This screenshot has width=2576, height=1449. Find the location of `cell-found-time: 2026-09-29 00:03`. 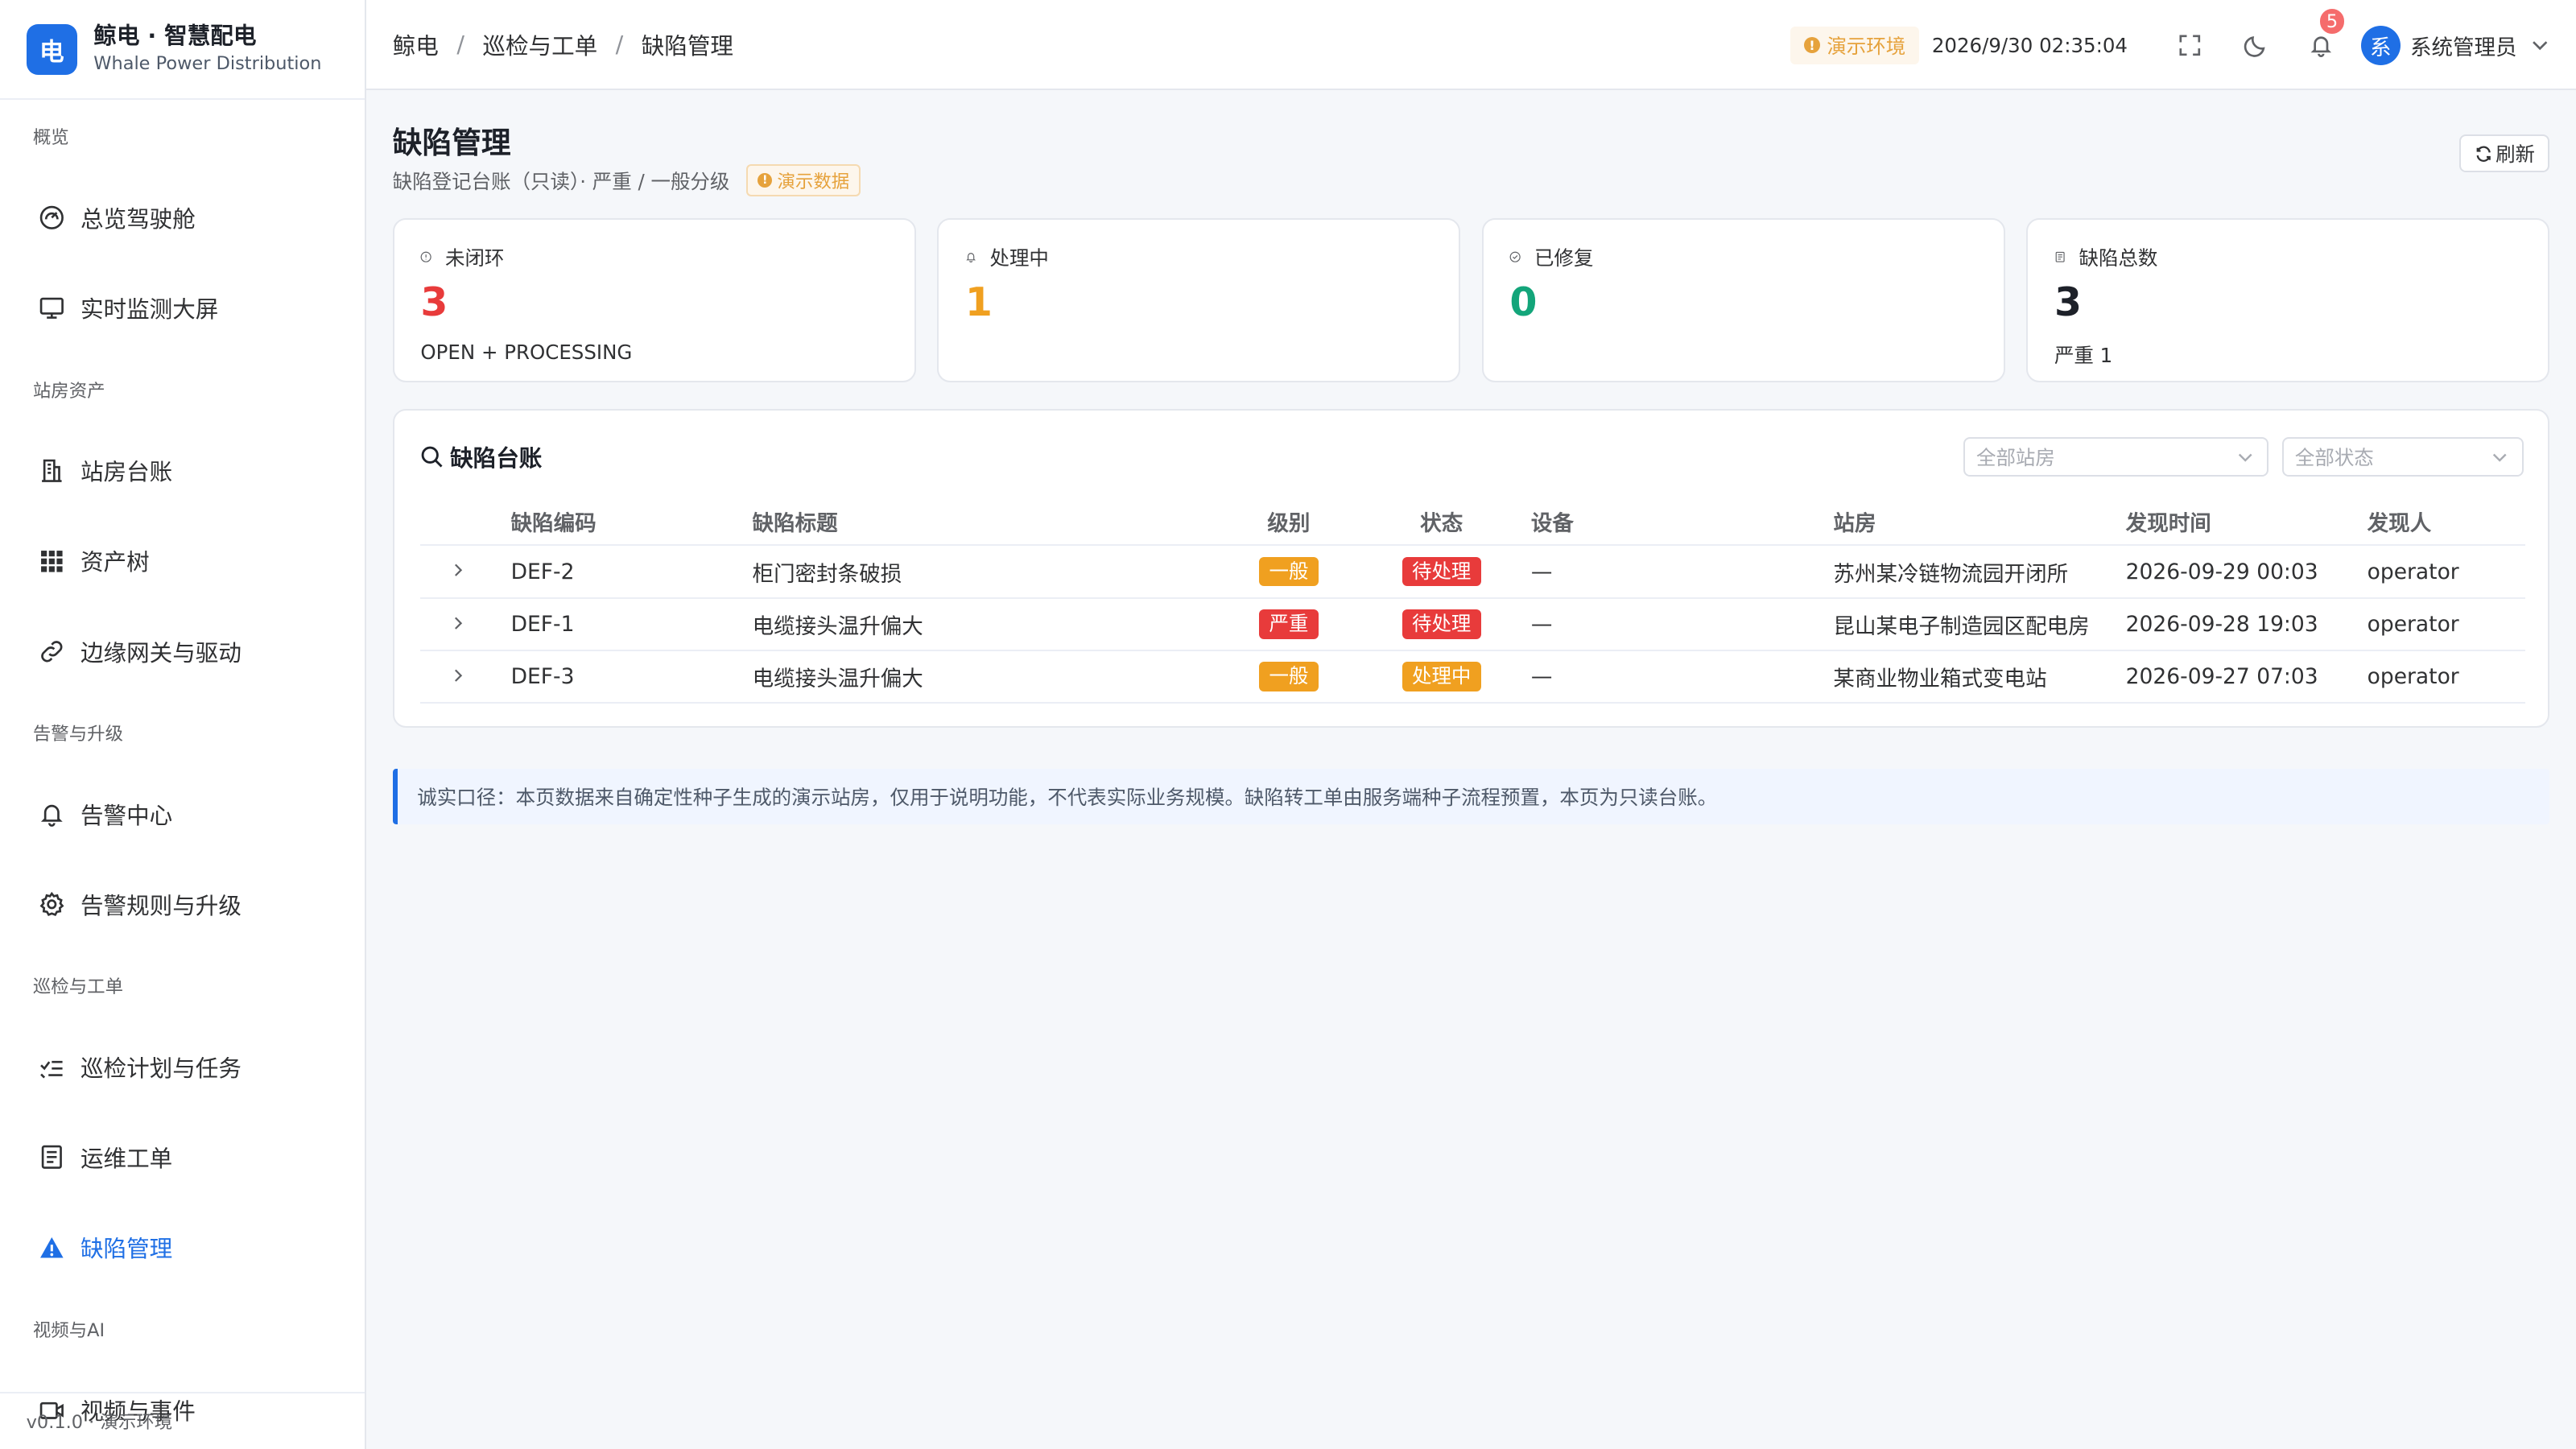

cell-found-time: 2026-09-29 00:03 is located at coordinates (2246, 572).